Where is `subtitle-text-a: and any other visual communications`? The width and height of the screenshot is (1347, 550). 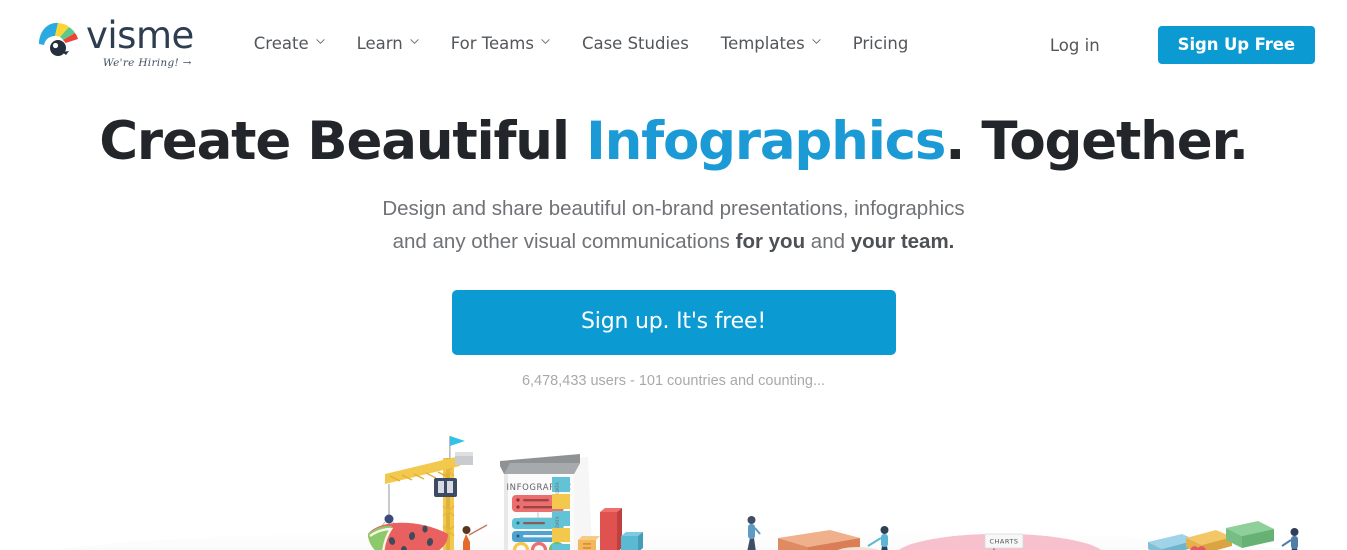
subtitle-text-a: and any other visual communications is located at coordinates (564, 241).